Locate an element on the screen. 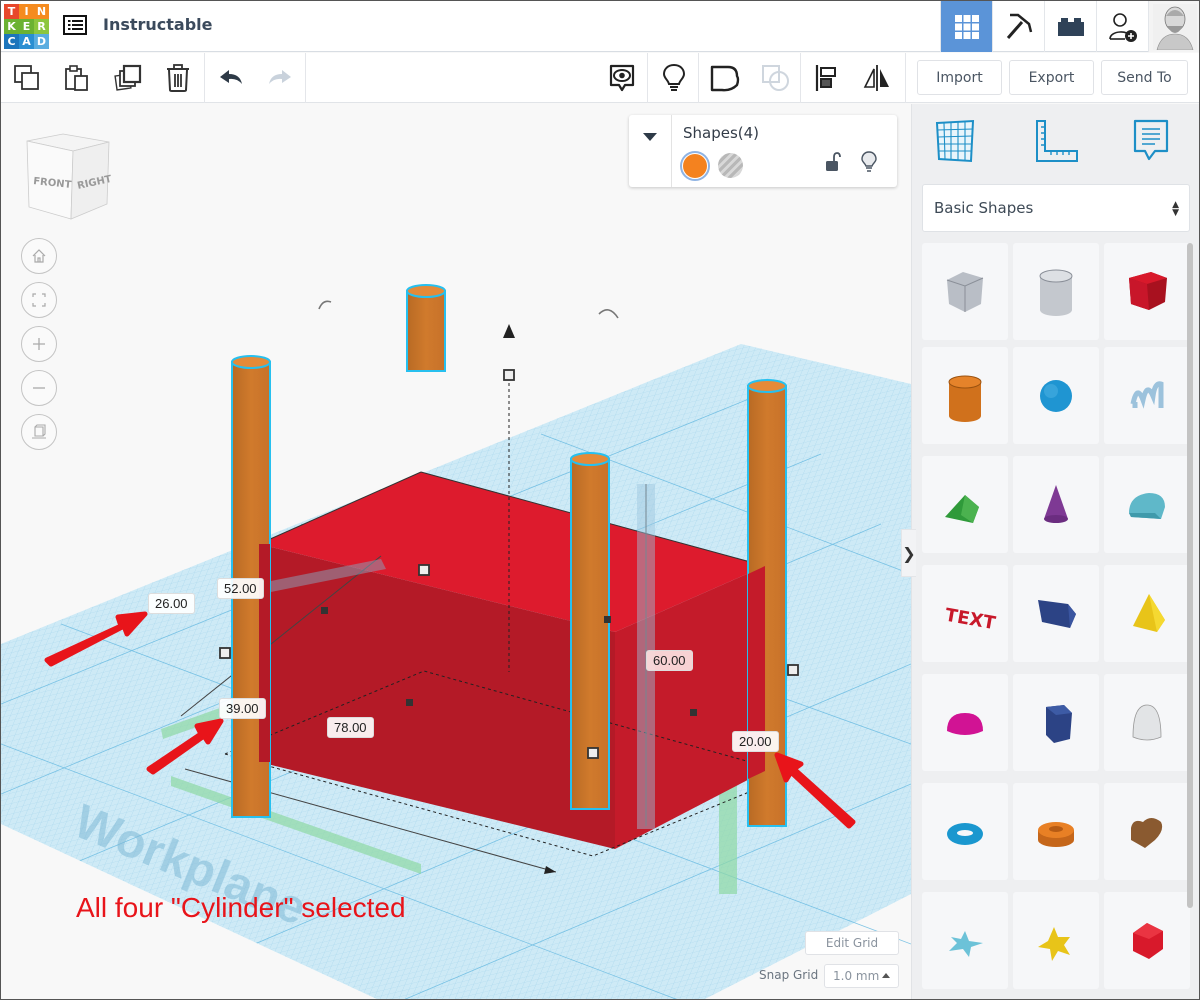  shape-tile-text: TEXT is located at coordinates (965, 613).